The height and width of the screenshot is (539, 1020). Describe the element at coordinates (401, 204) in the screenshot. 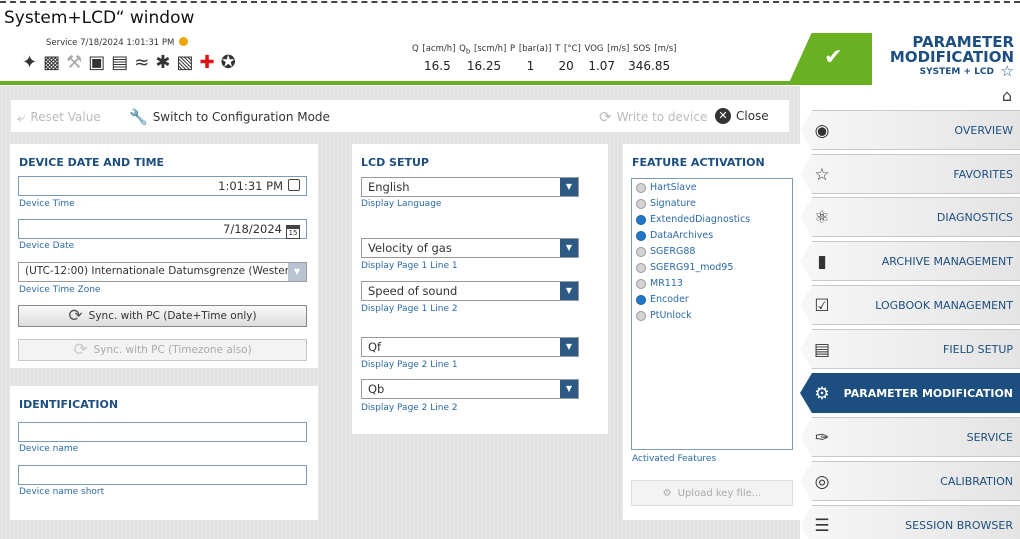

I see `display-language-label: Display Language` at that location.